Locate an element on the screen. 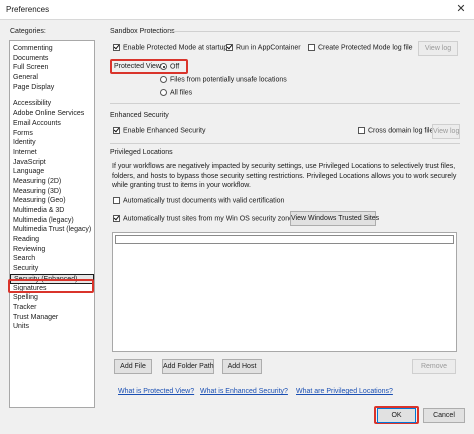 Image resolution: width=474 pixels, height=434 pixels. window-title: Preferences is located at coordinates (28, 9).